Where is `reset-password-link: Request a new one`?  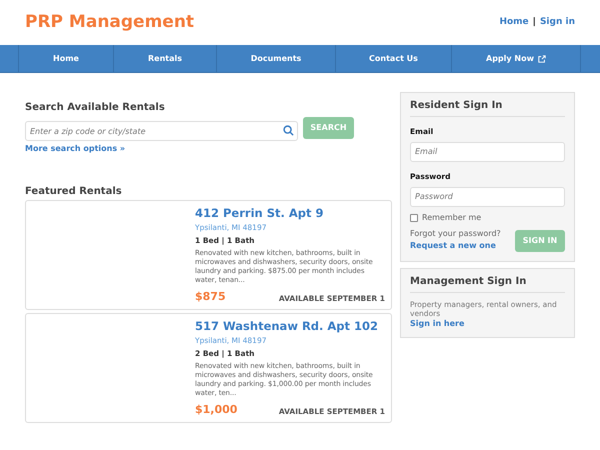
reset-password-link: Request a new one is located at coordinates (455, 246).